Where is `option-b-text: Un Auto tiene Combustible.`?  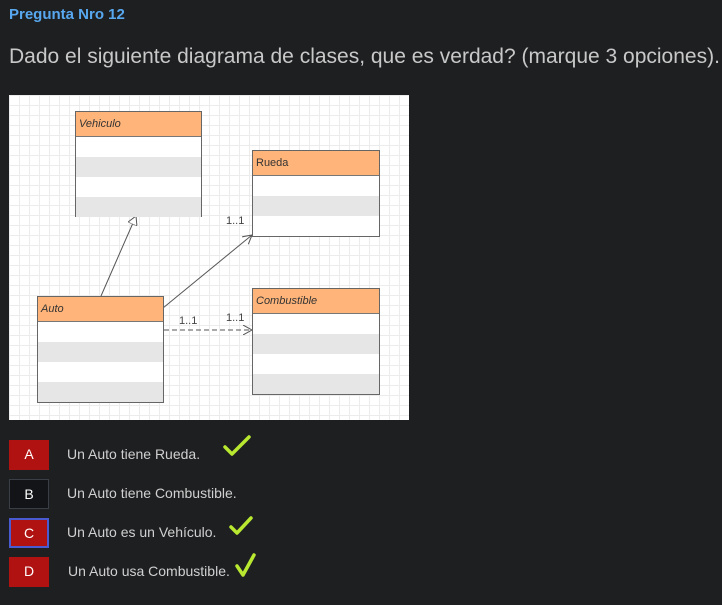 option-b-text: Un Auto tiene Combustible. is located at coordinates (152, 493).